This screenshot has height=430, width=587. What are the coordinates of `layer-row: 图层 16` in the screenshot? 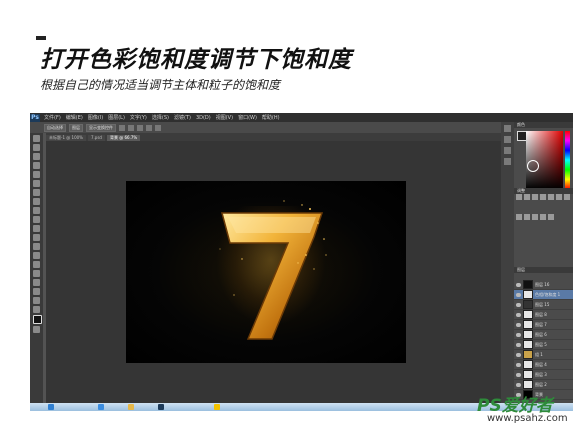 It's located at (543, 285).